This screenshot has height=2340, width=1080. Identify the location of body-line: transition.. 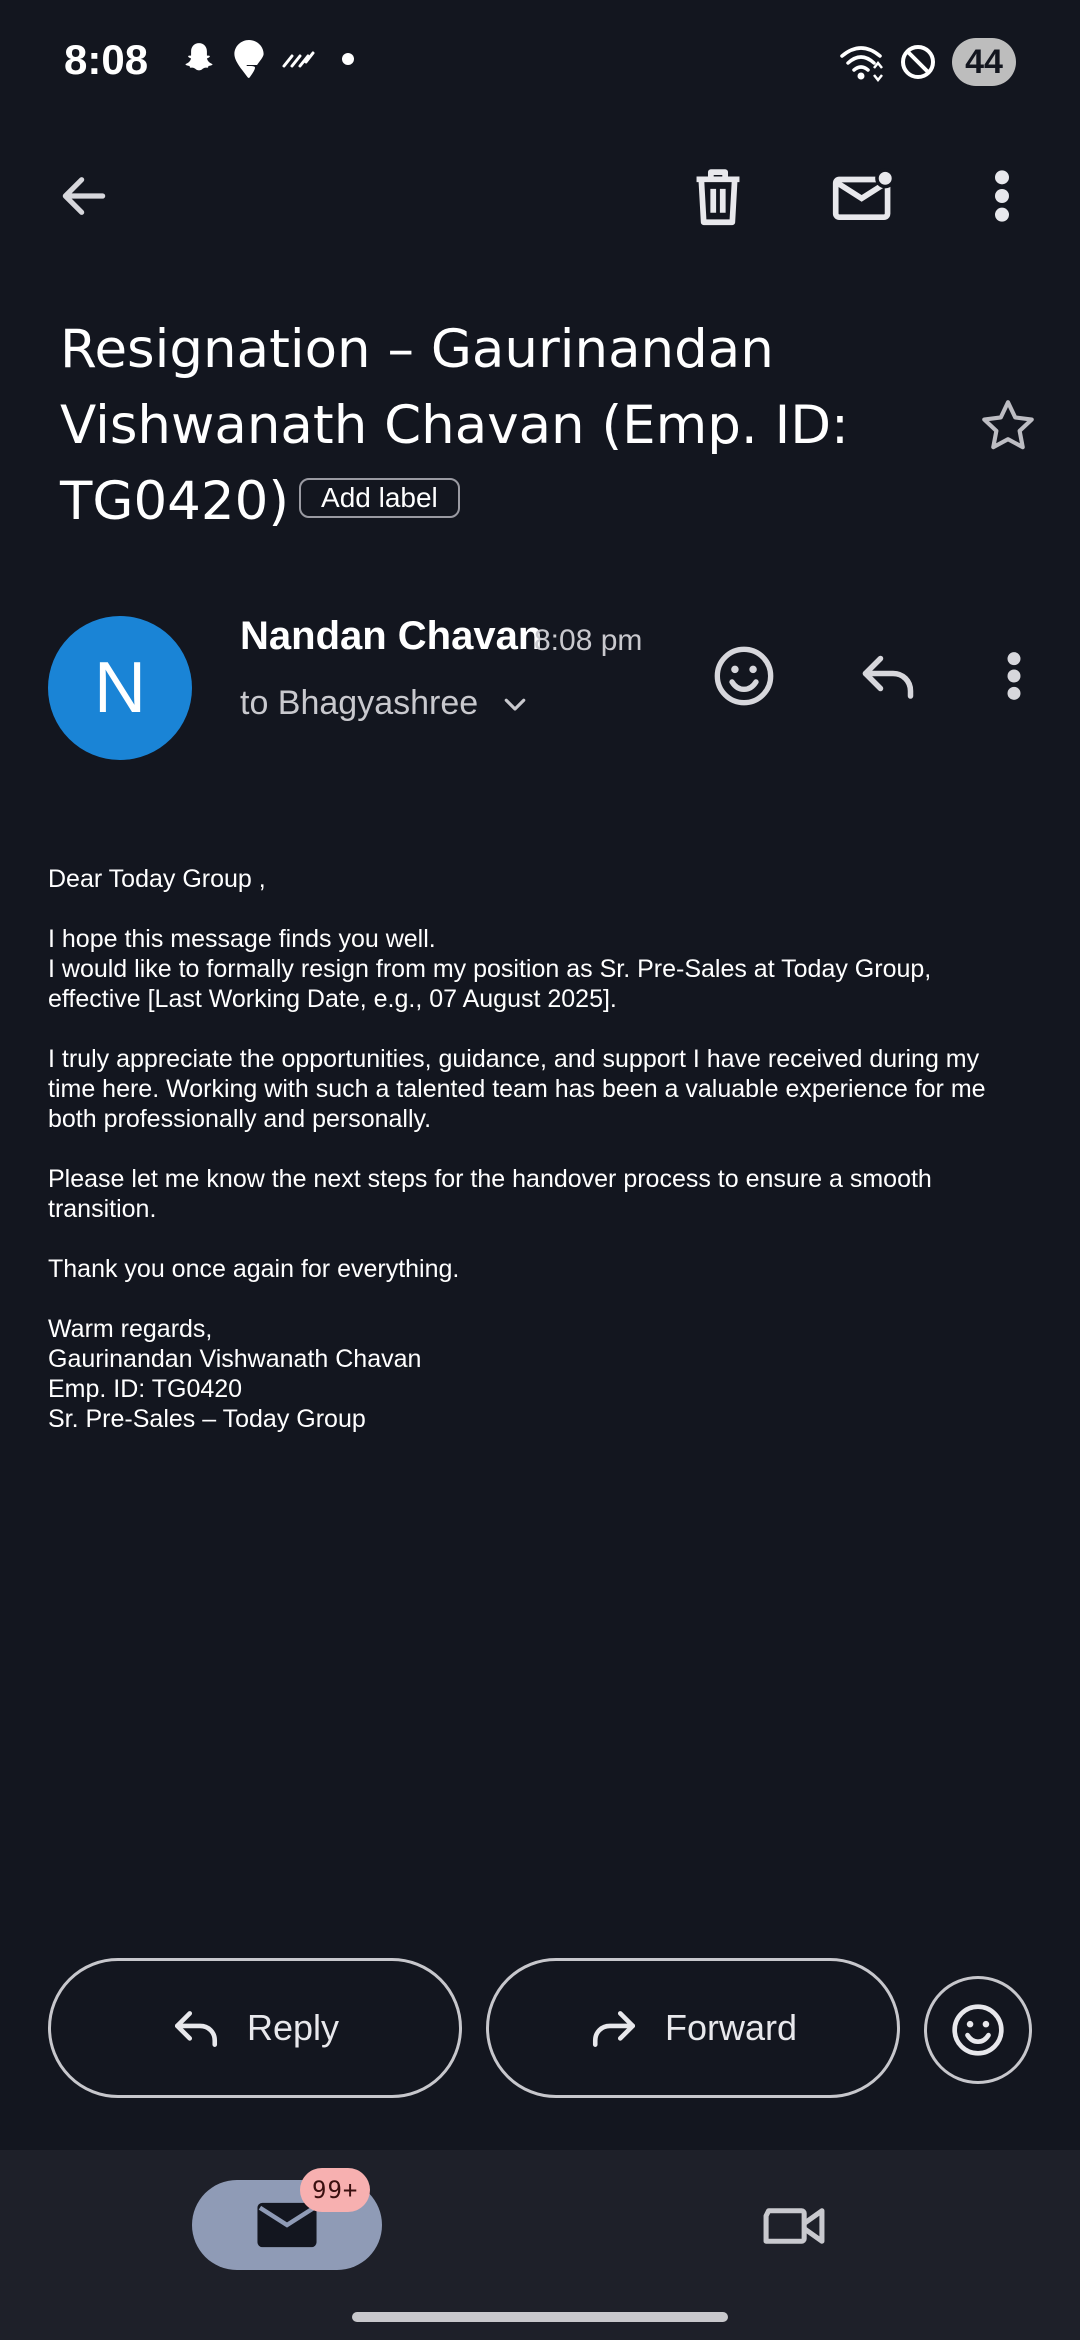
(102, 1209).